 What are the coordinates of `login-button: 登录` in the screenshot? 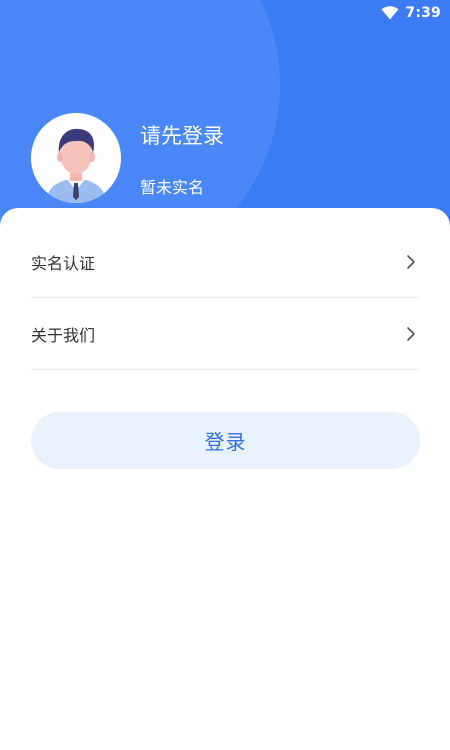 It's located at (225, 440).